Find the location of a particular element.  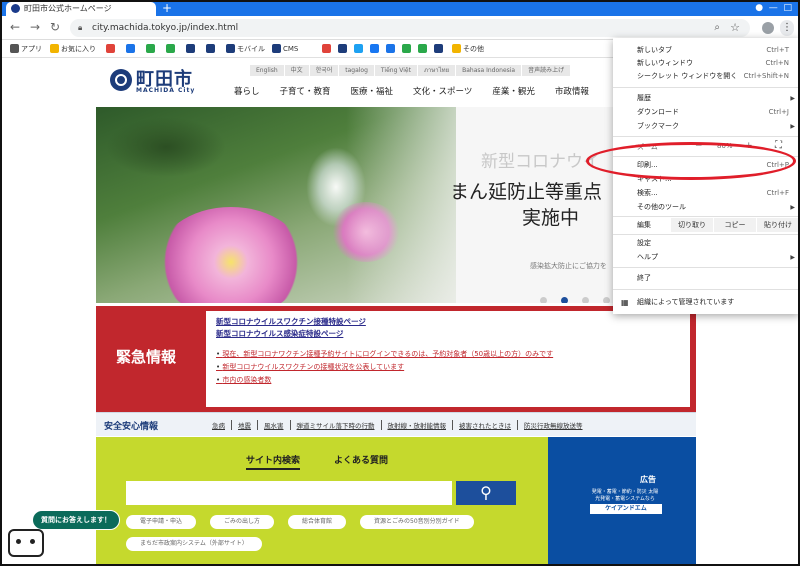

tab-faq: よくある質問 is located at coordinates (361, 459).